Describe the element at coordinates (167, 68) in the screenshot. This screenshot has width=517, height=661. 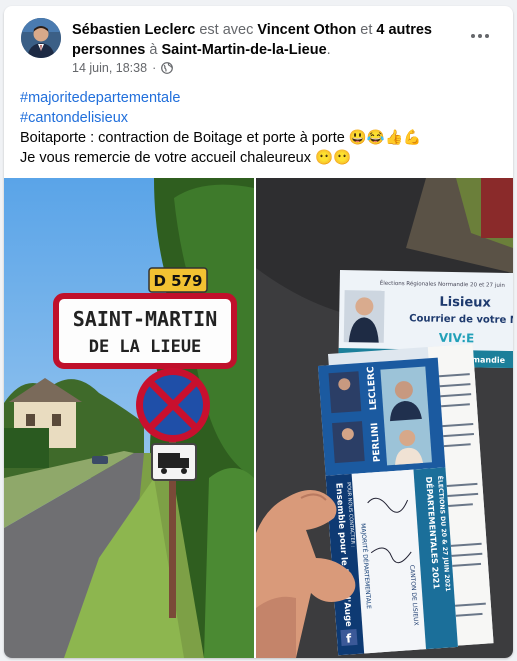
I see `globe-icon` at that location.